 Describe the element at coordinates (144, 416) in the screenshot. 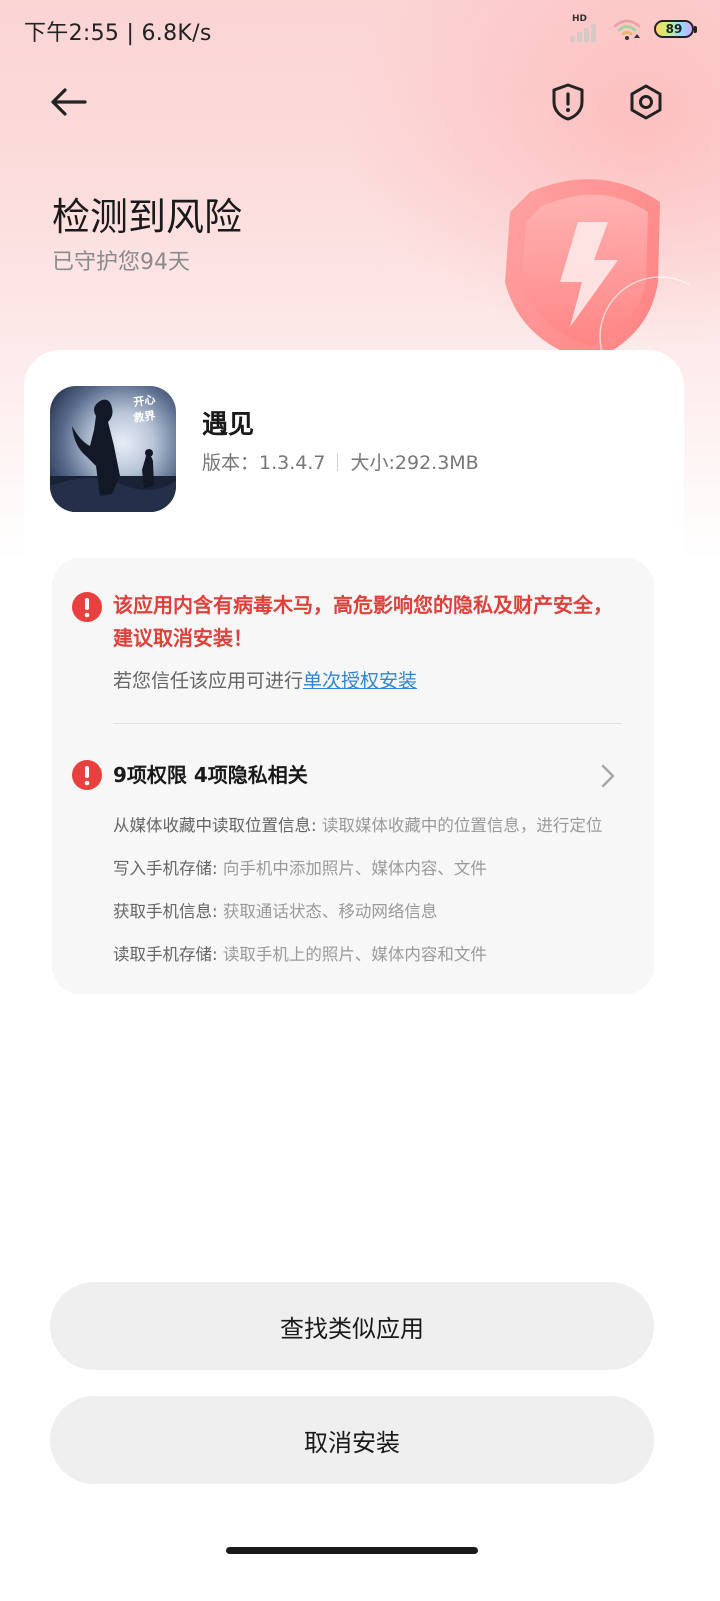

I see `svg-text: 救界` at that location.